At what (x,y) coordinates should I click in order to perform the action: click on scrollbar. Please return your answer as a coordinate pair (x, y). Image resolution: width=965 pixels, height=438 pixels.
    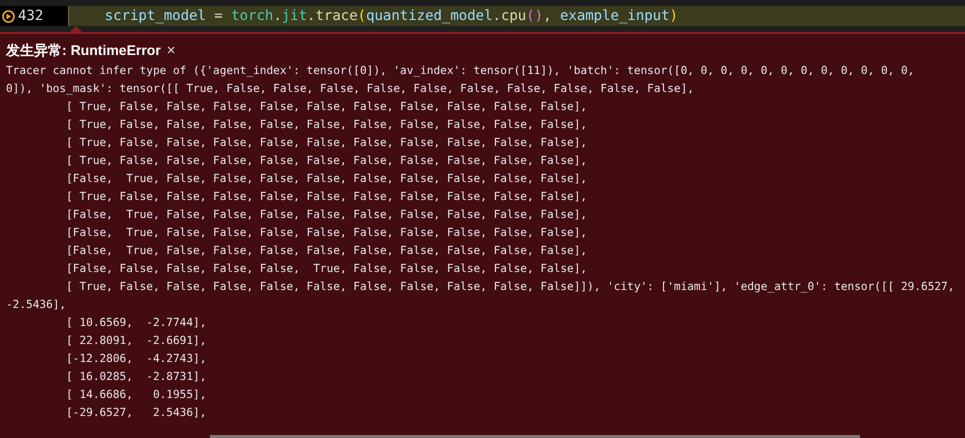
    Looking at the image, I should click on (535, 436).